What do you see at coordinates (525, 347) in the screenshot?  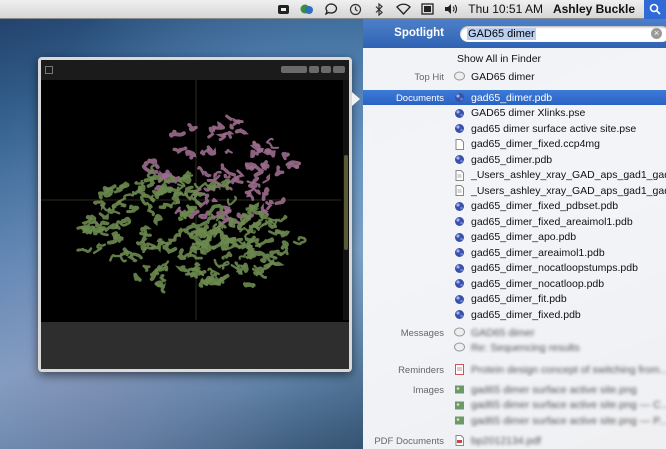 I see `message-result-label: Re: Sequencing results` at bounding box center [525, 347].